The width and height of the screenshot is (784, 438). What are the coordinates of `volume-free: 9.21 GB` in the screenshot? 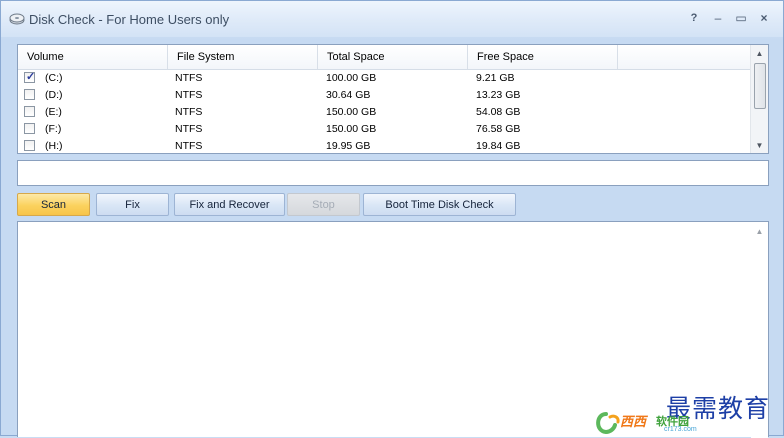 It's located at (495, 78).